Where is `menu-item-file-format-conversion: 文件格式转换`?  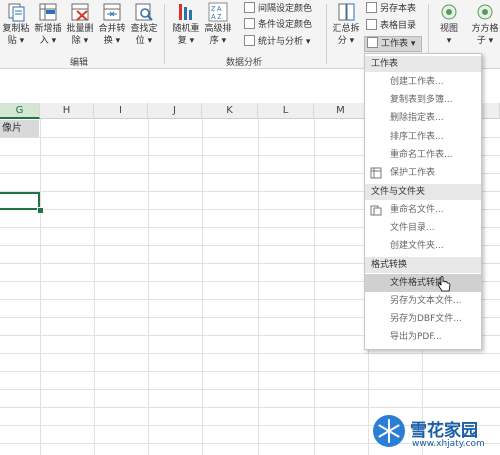
menu-item-file-format-conversion: 文件格式转换 is located at coordinates (423, 283).